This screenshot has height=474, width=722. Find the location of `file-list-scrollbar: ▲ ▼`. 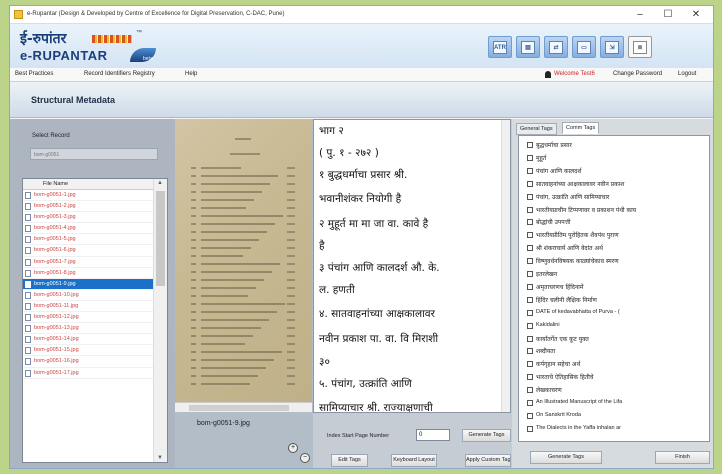

file-list-scrollbar: ▲ ▼ is located at coordinates (160, 320).